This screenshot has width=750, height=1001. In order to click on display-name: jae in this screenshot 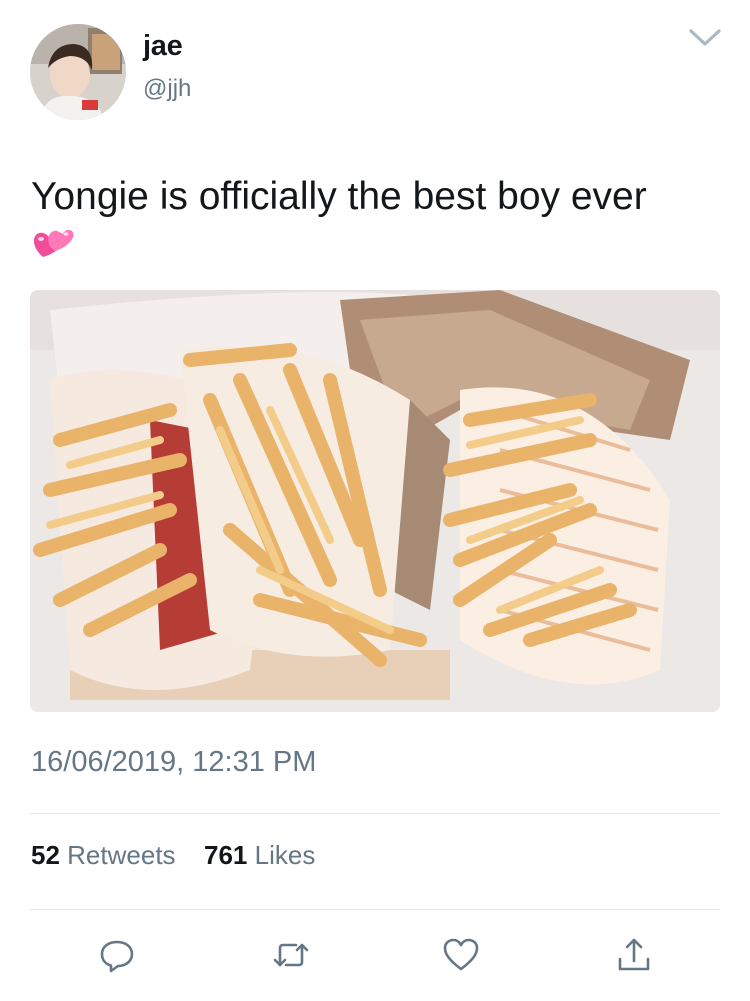, I will do `click(163, 46)`.